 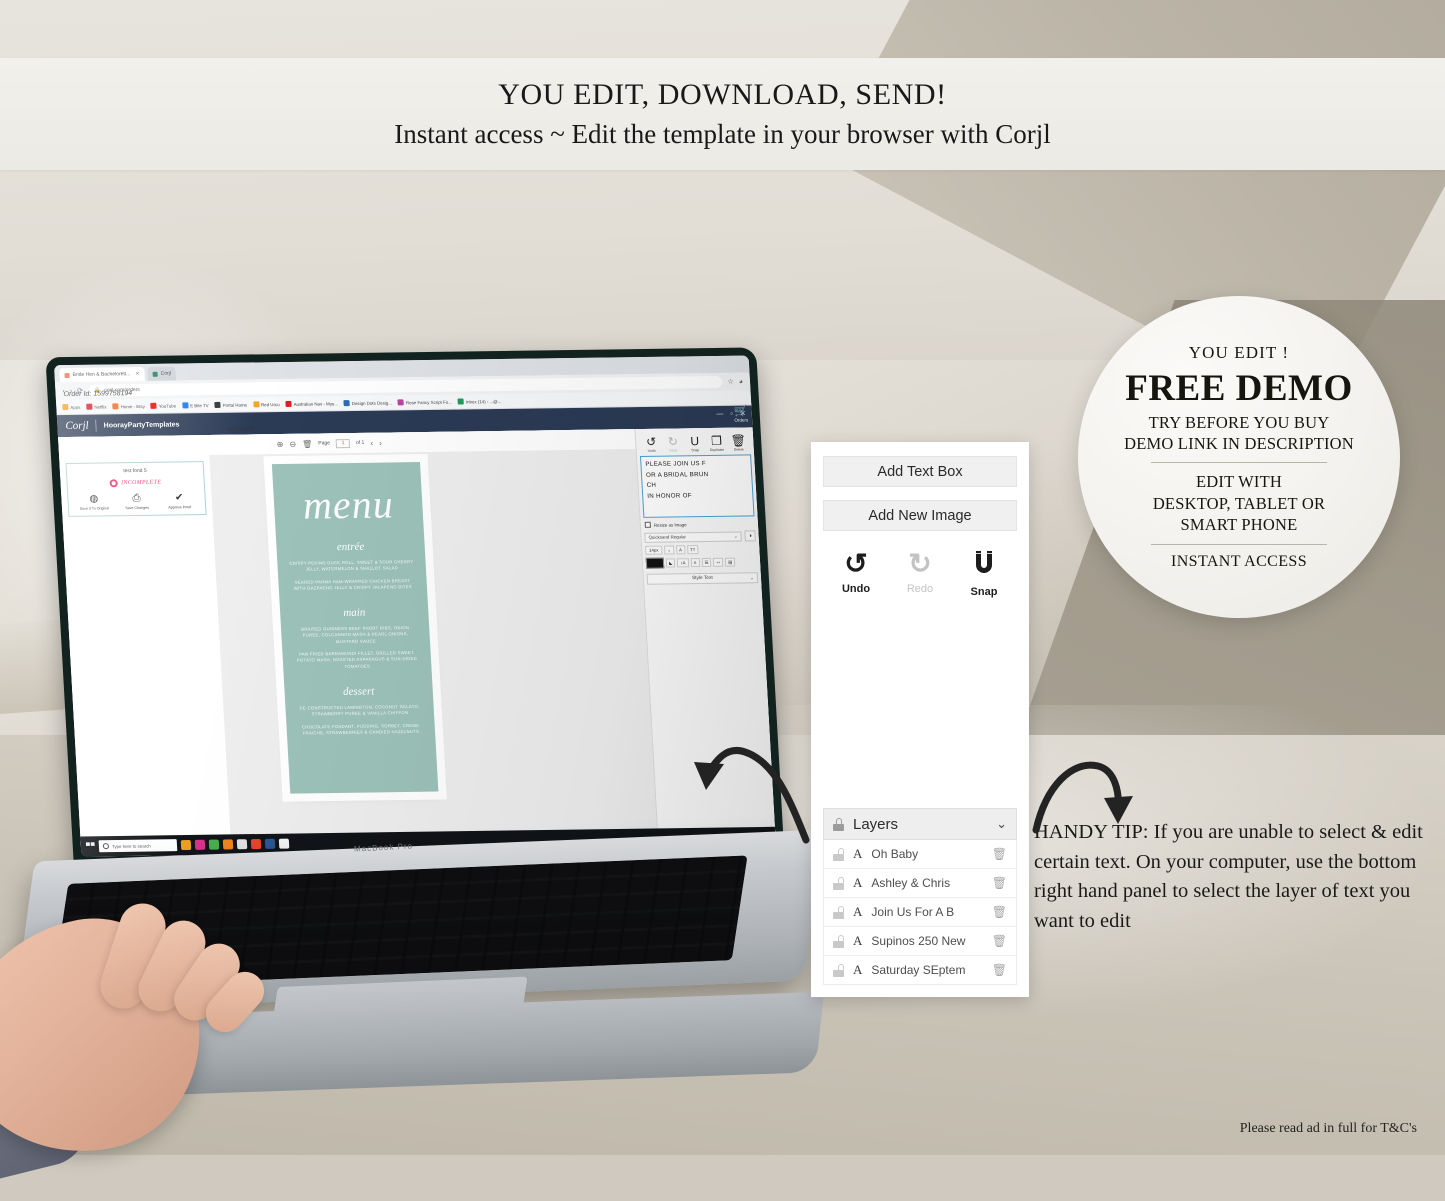 What do you see at coordinates (876, 824) in the screenshot?
I see `panel-layers-title: Layers` at bounding box center [876, 824].